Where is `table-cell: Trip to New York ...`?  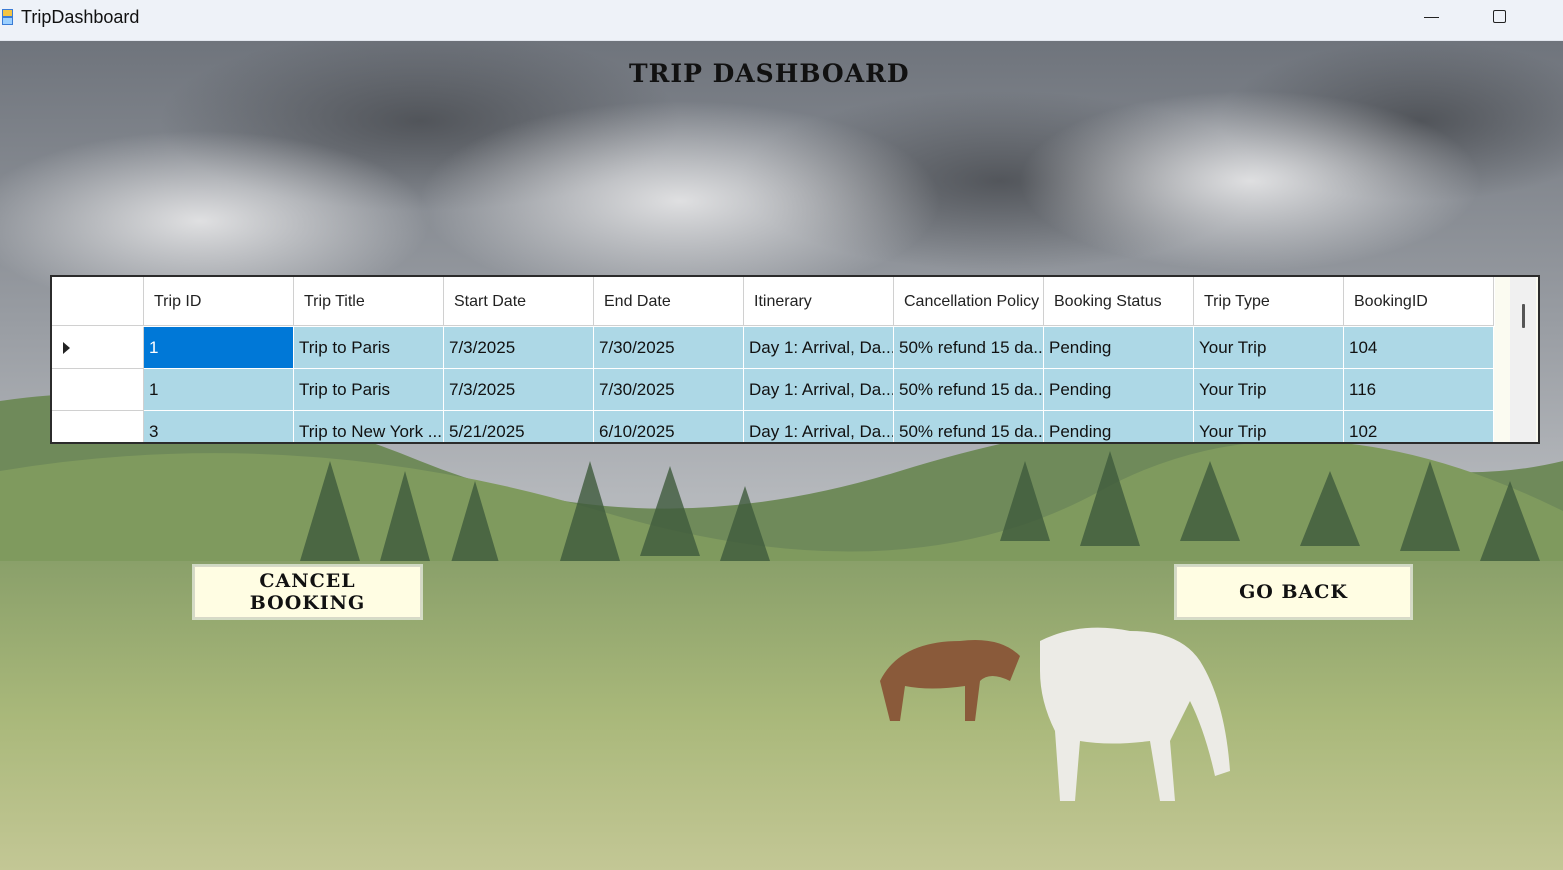
table-cell: Trip to New York ... is located at coordinates (369, 426).